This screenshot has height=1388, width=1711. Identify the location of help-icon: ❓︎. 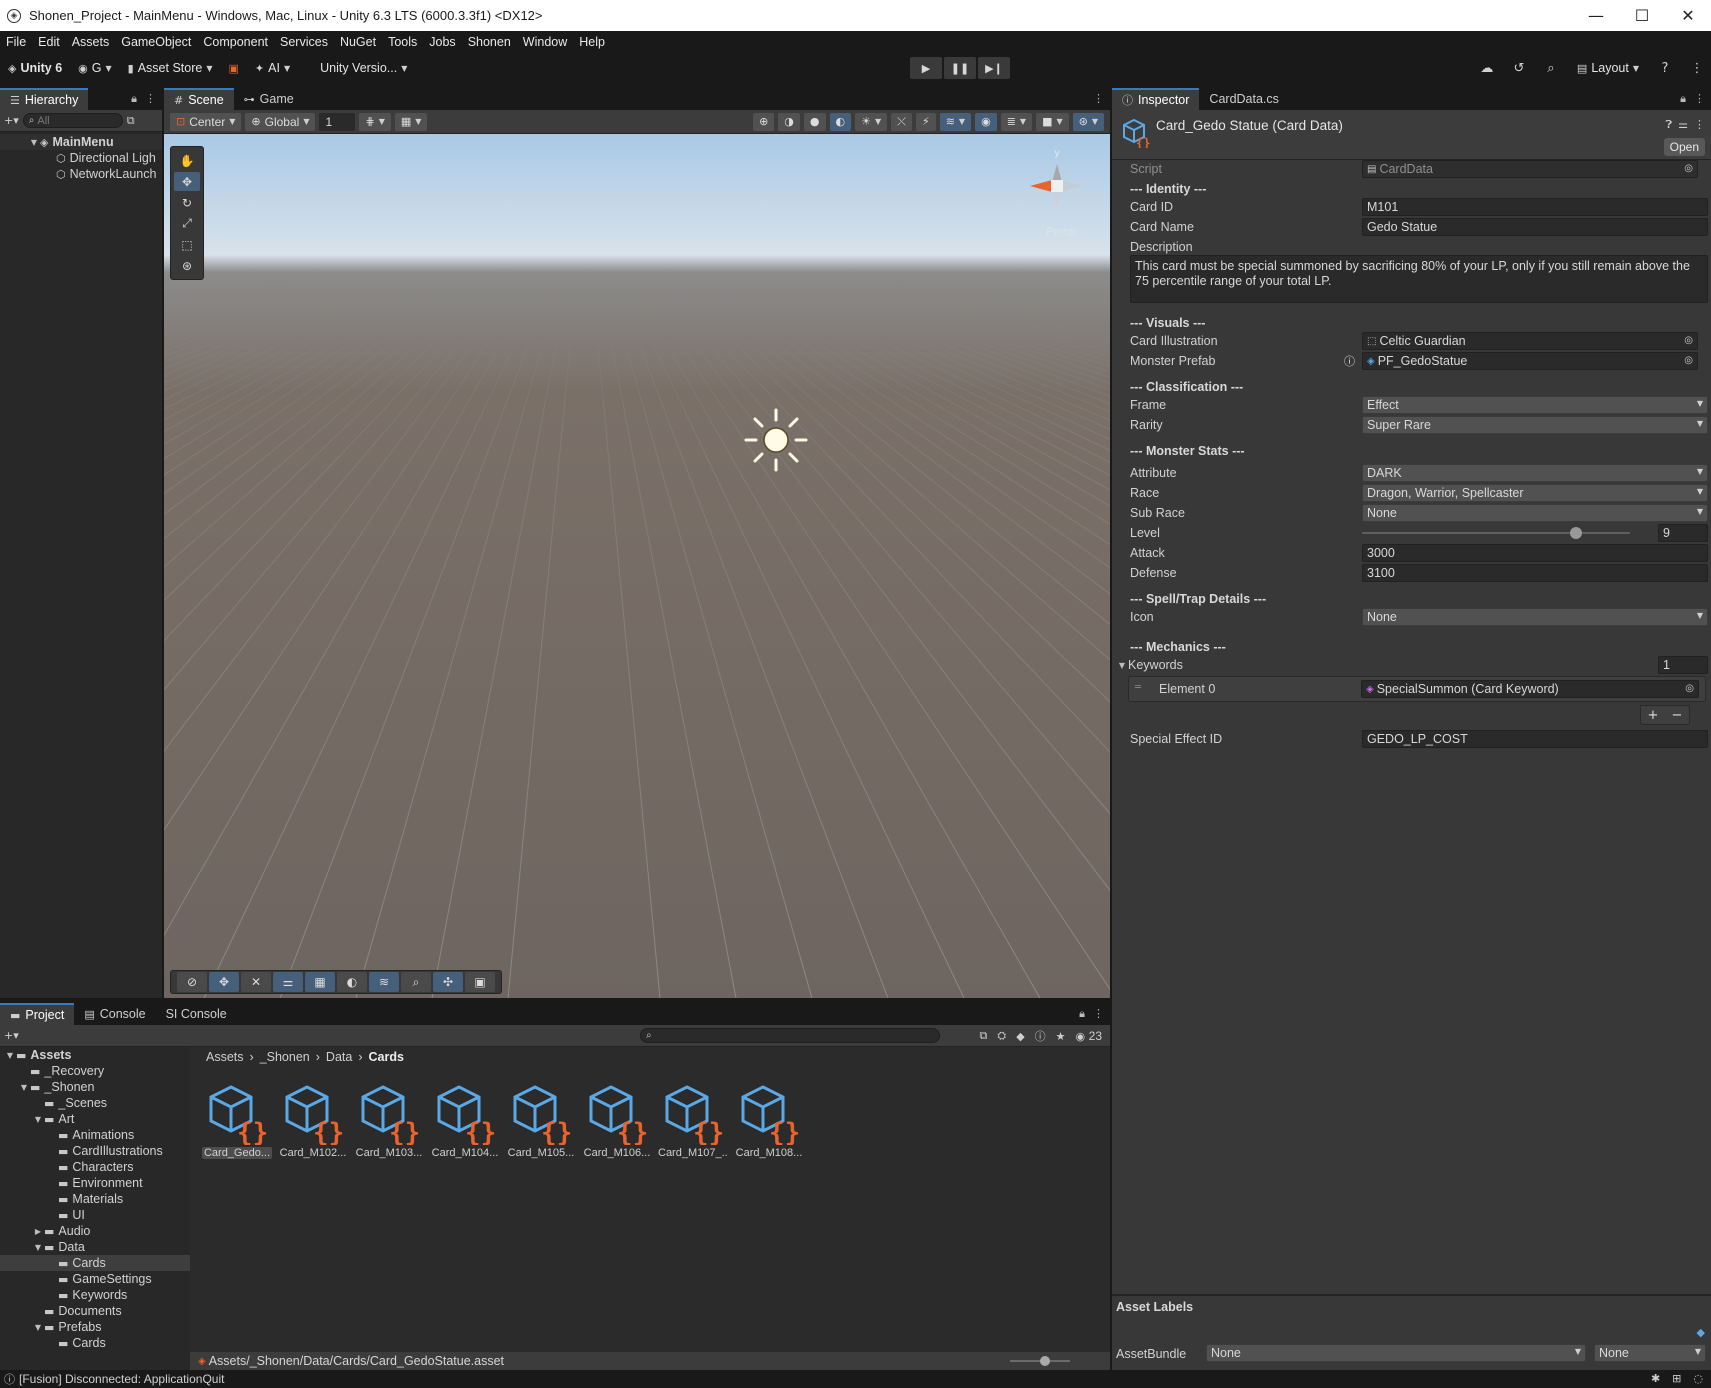
(1669, 125).